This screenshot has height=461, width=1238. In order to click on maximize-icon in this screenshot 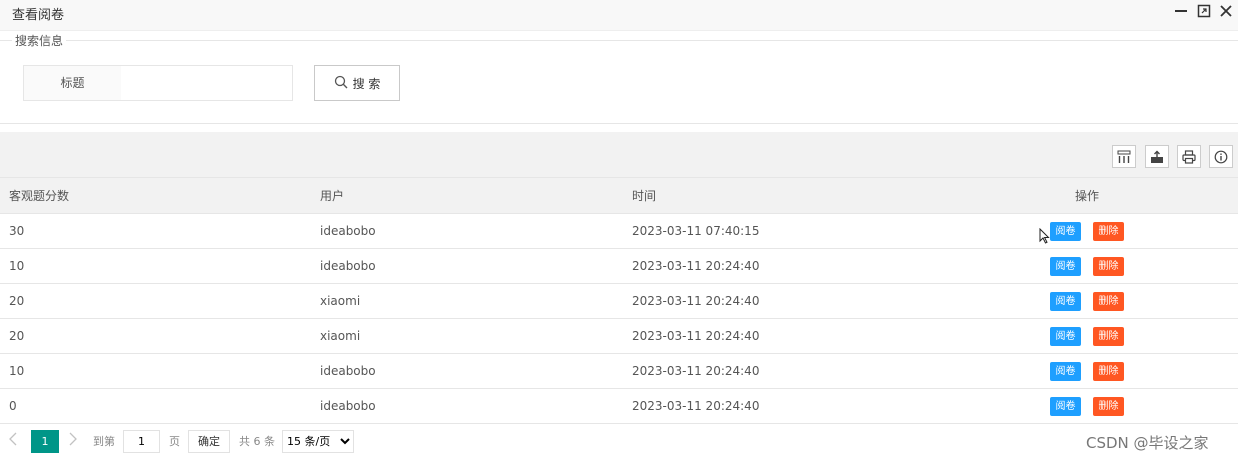, I will do `click(1204, 12)`.